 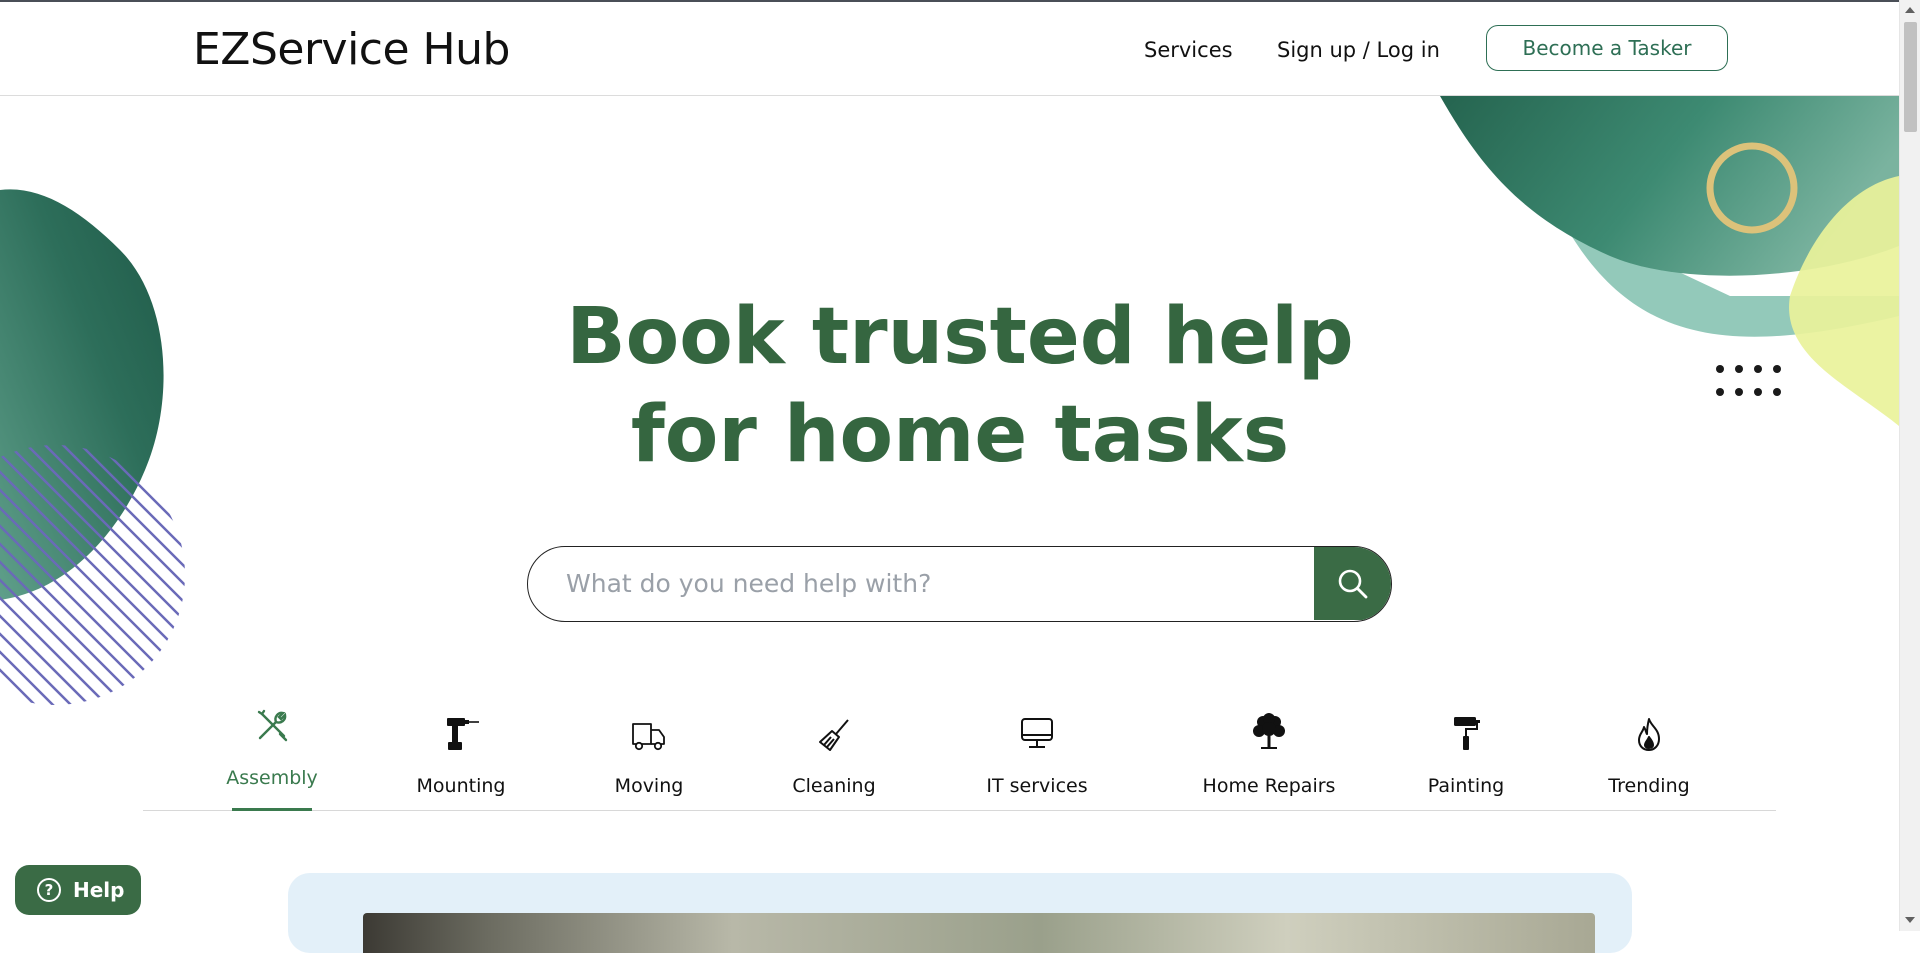 What do you see at coordinates (1037, 733) in the screenshot?
I see `monitor-icon` at bounding box center [1037, 733].